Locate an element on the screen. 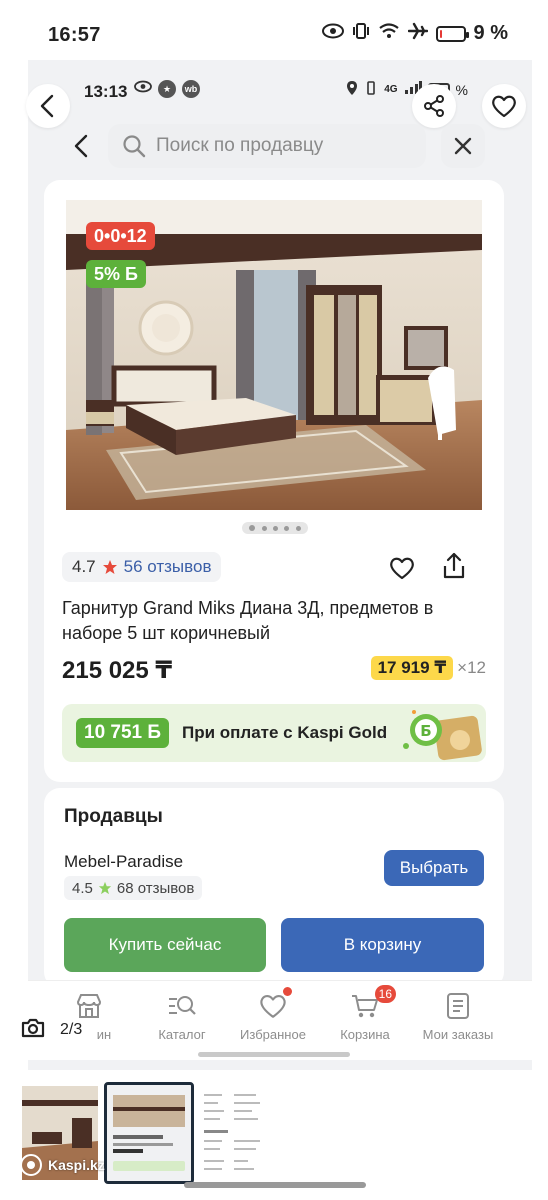 This screenshot has height=1200, width=548. rating-chip: 4.7 56 отзывов is located at coordinates (142, 567).